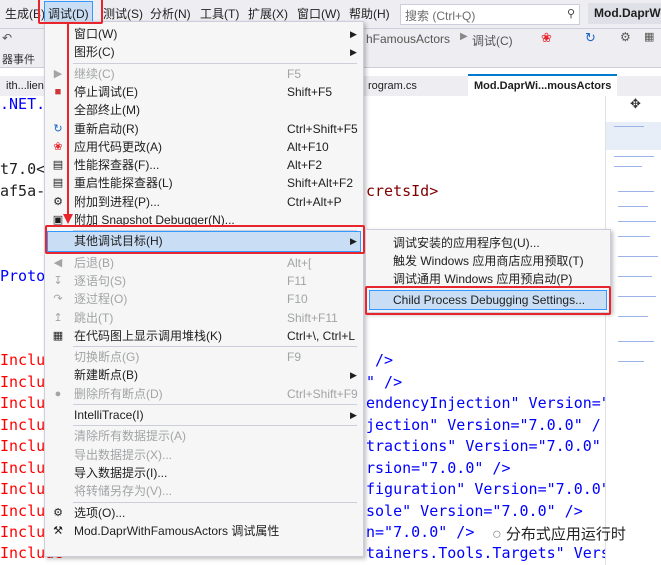 This screenshot has width=661, height=565. Describe the element at coordinates (565, 534) in the screenshot. I see `watermark-text: 分布式应用运行时` at that location.